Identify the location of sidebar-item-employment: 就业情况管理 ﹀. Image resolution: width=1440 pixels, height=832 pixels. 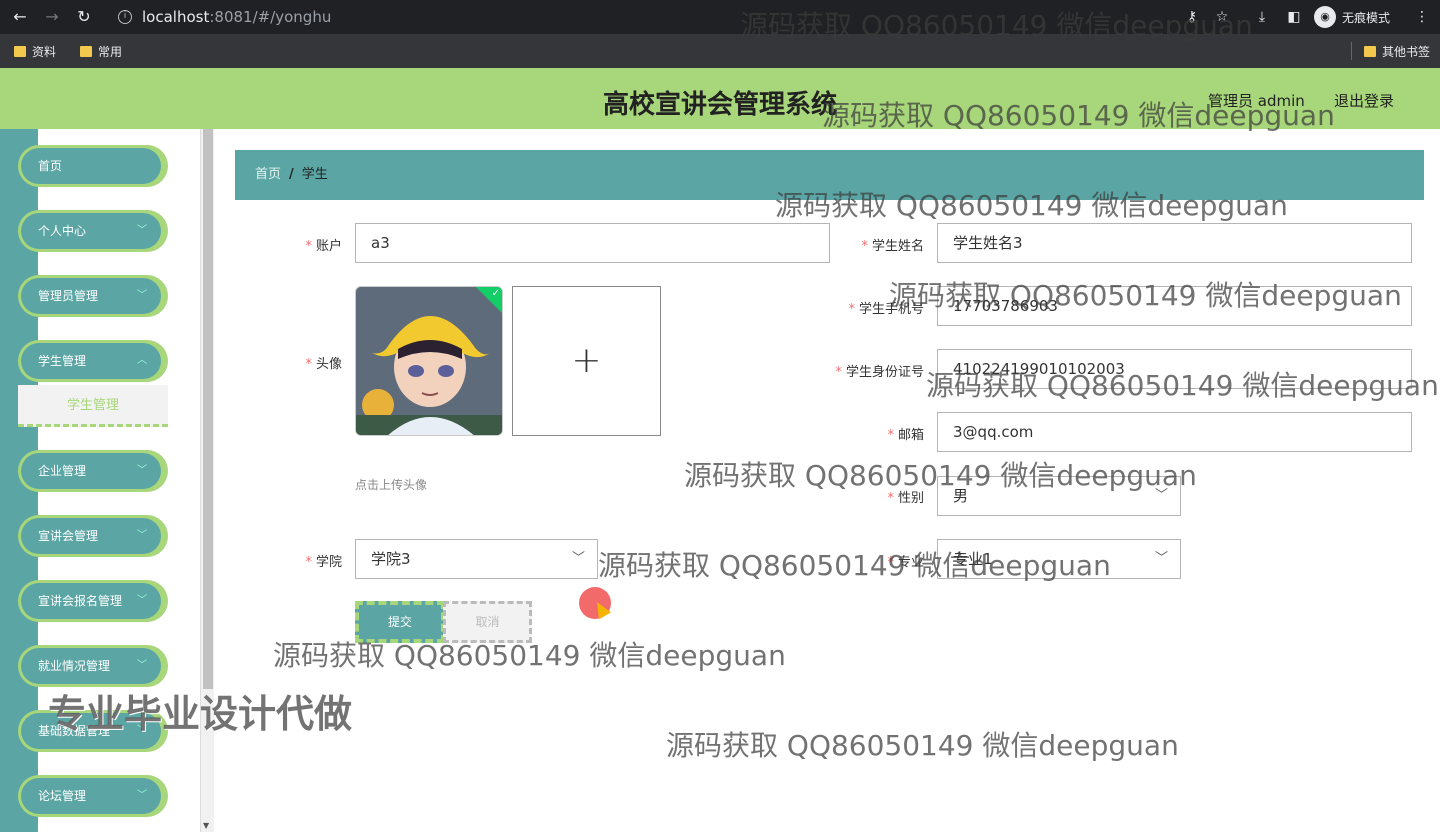
(93, 666).